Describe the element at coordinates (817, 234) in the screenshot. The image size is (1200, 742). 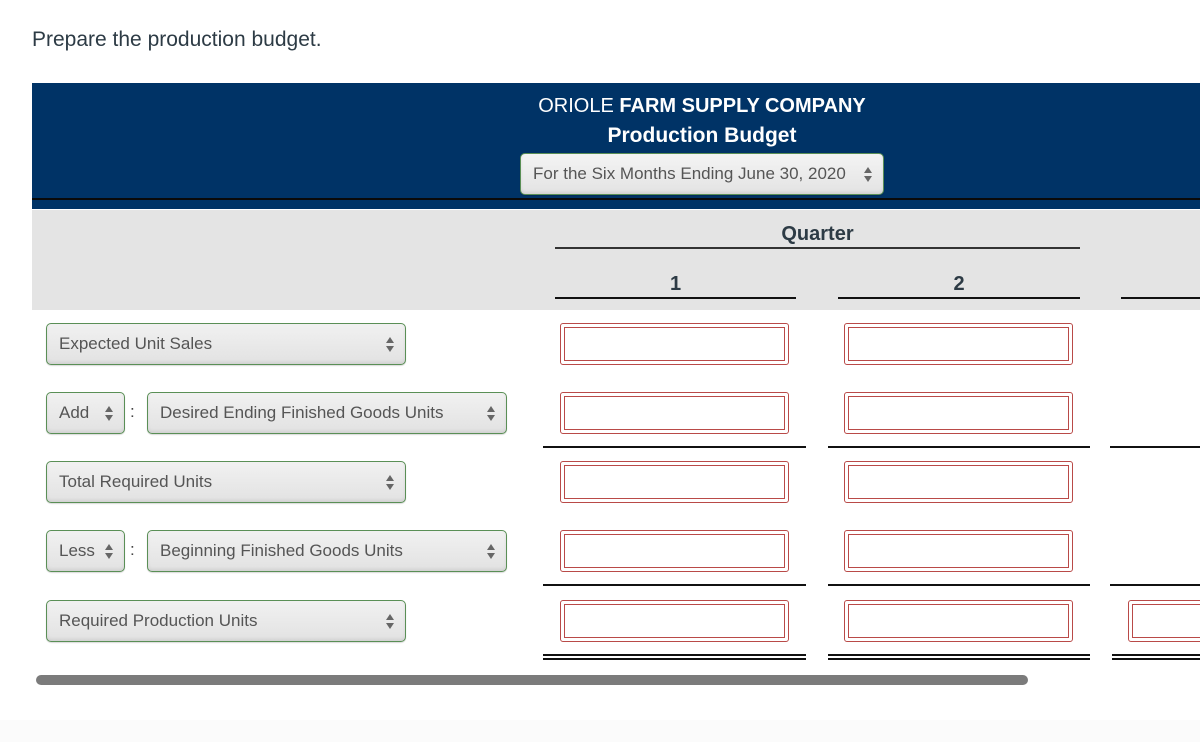
I see `quarter-group-label: Quarter` at that location.